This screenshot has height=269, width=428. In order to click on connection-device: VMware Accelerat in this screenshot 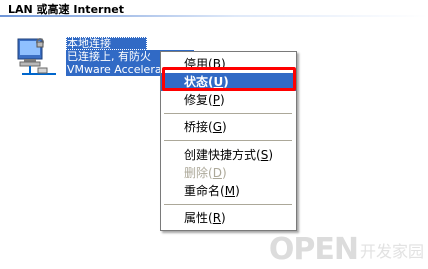, I will do `click(115, 69)`.